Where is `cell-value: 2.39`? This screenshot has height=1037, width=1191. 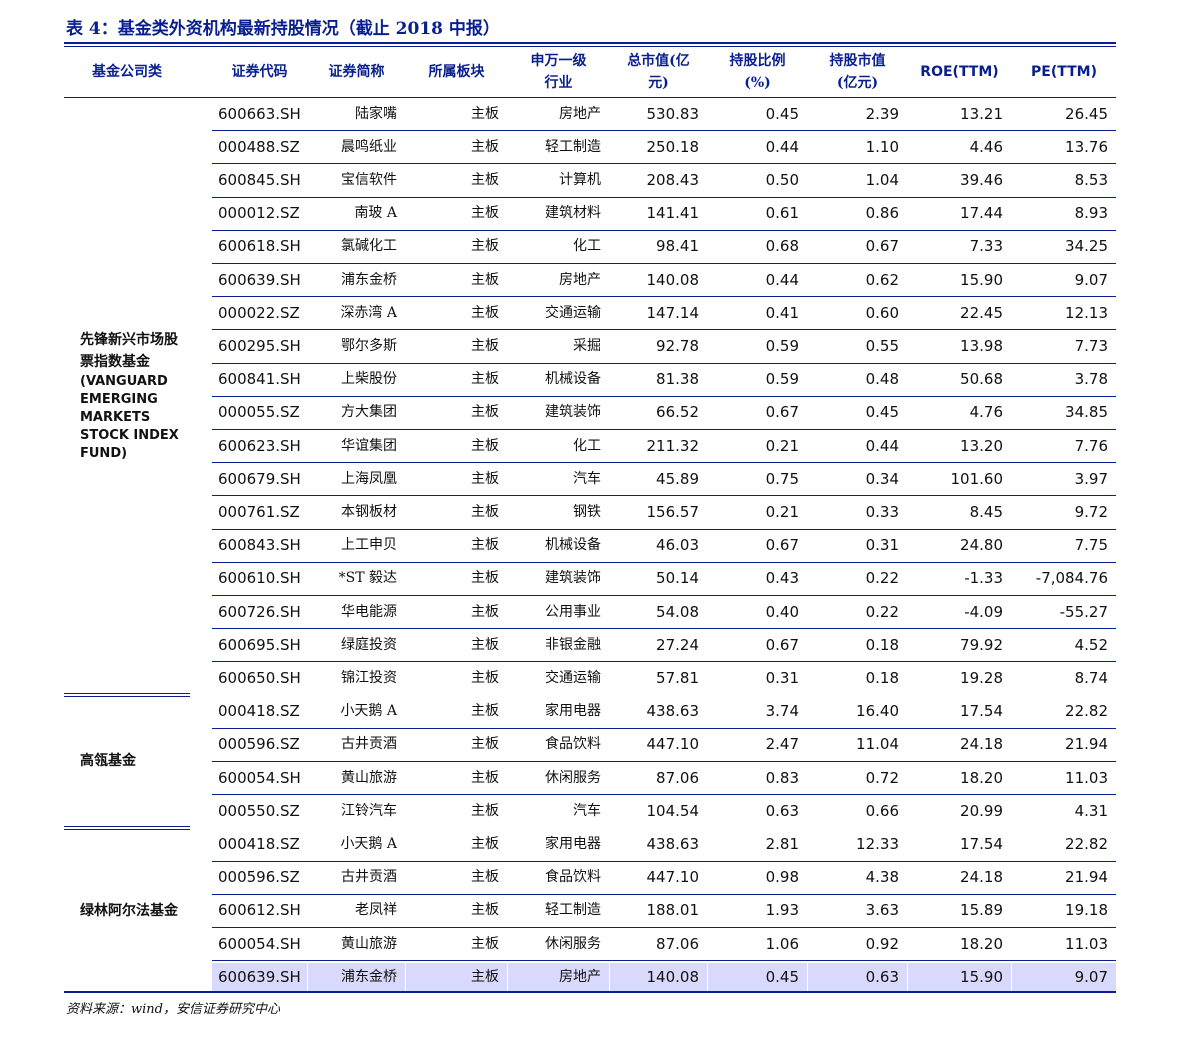
cell-value: 2.39 is located at coordinates (882, 113).